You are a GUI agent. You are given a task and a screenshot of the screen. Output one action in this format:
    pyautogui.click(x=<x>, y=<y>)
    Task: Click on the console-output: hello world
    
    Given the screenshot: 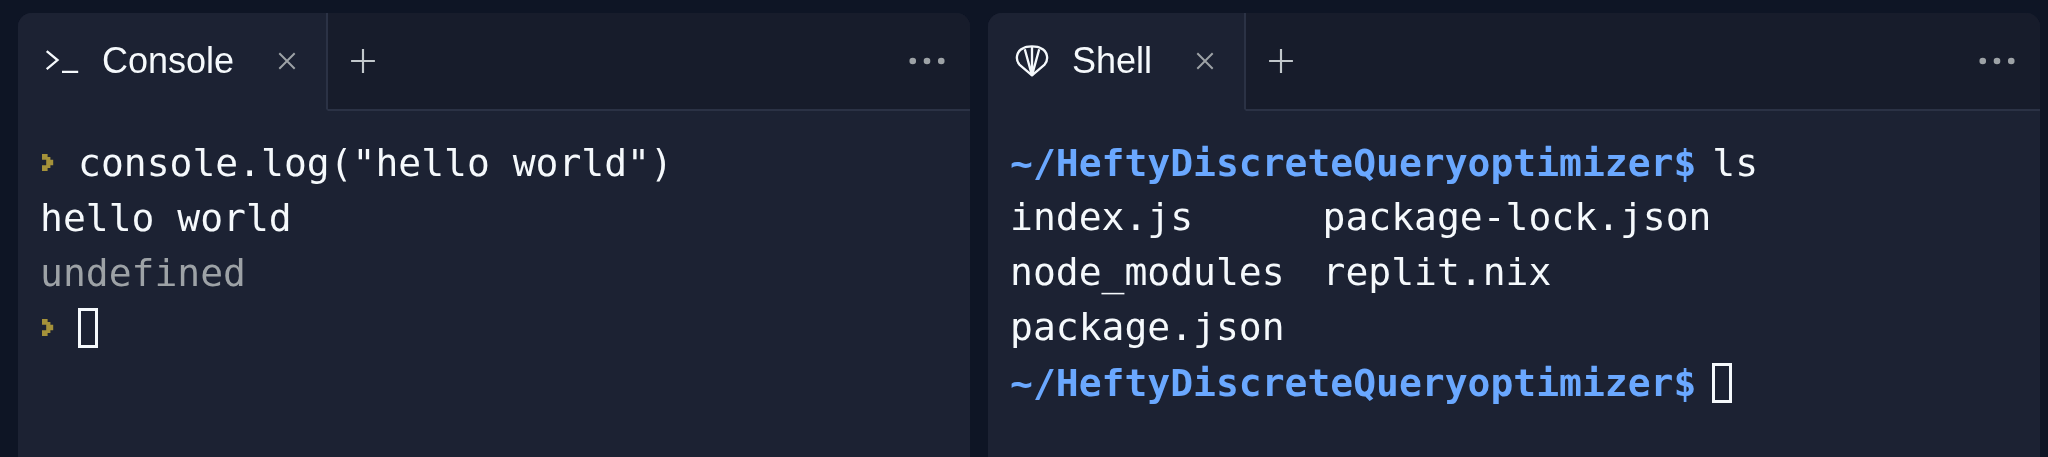 What is the action you would take?
    pyautogui.click(x=166, y=217)
    